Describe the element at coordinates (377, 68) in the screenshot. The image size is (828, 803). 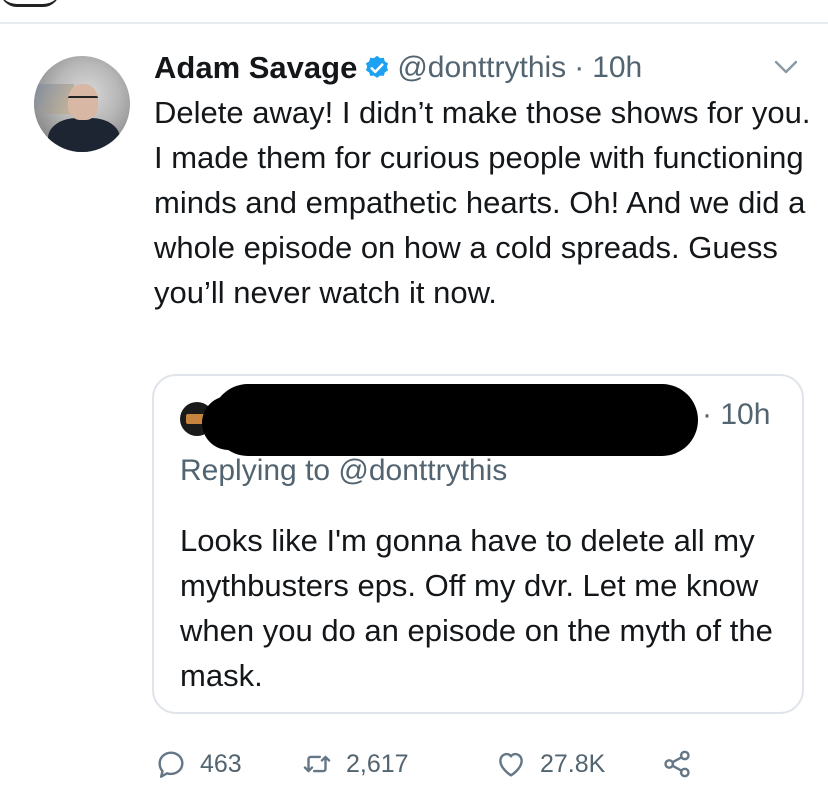
I see `verified-badge-icon` at that location.